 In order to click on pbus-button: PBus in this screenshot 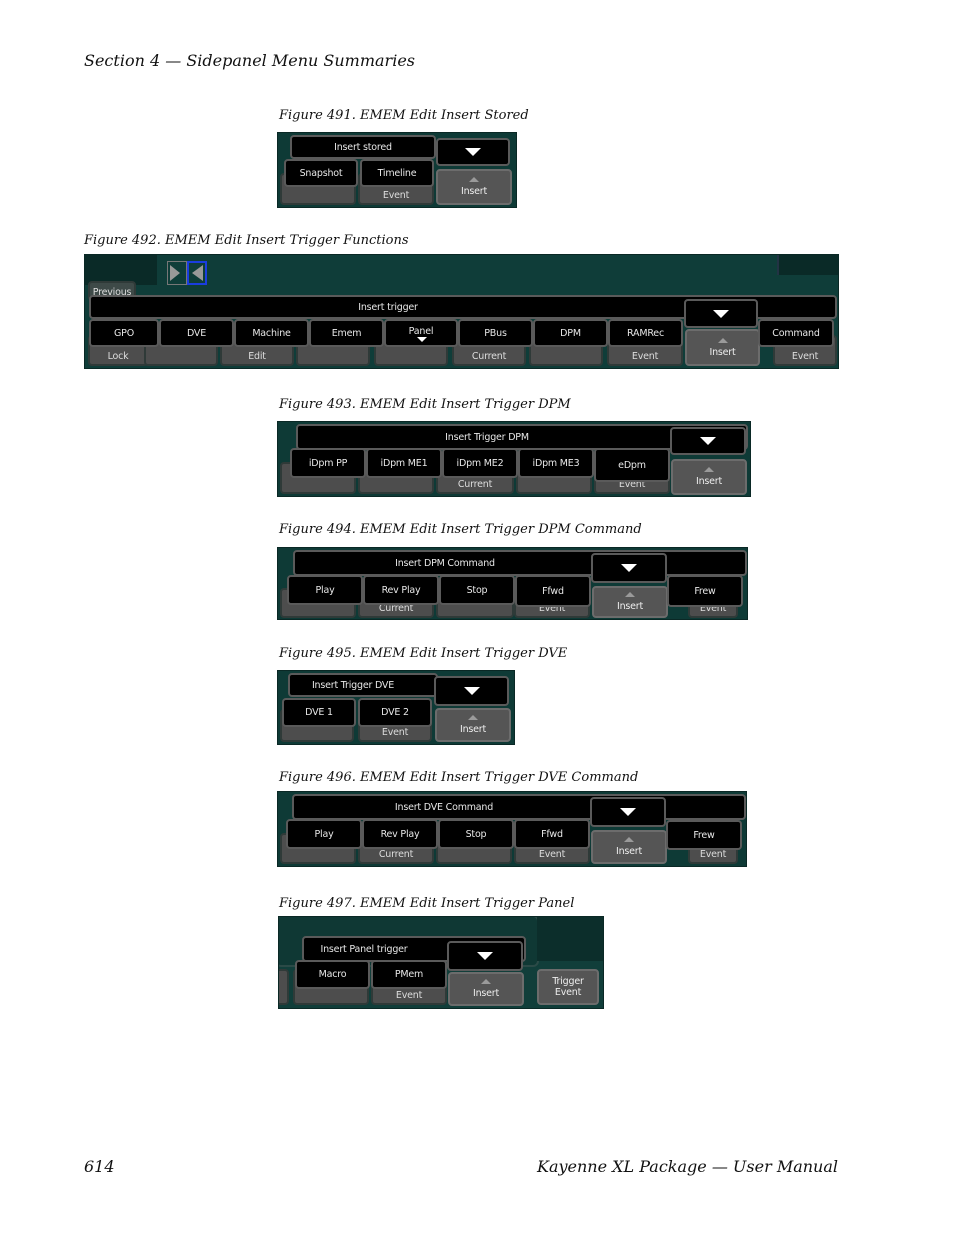, I will do `click(495, 333)`.